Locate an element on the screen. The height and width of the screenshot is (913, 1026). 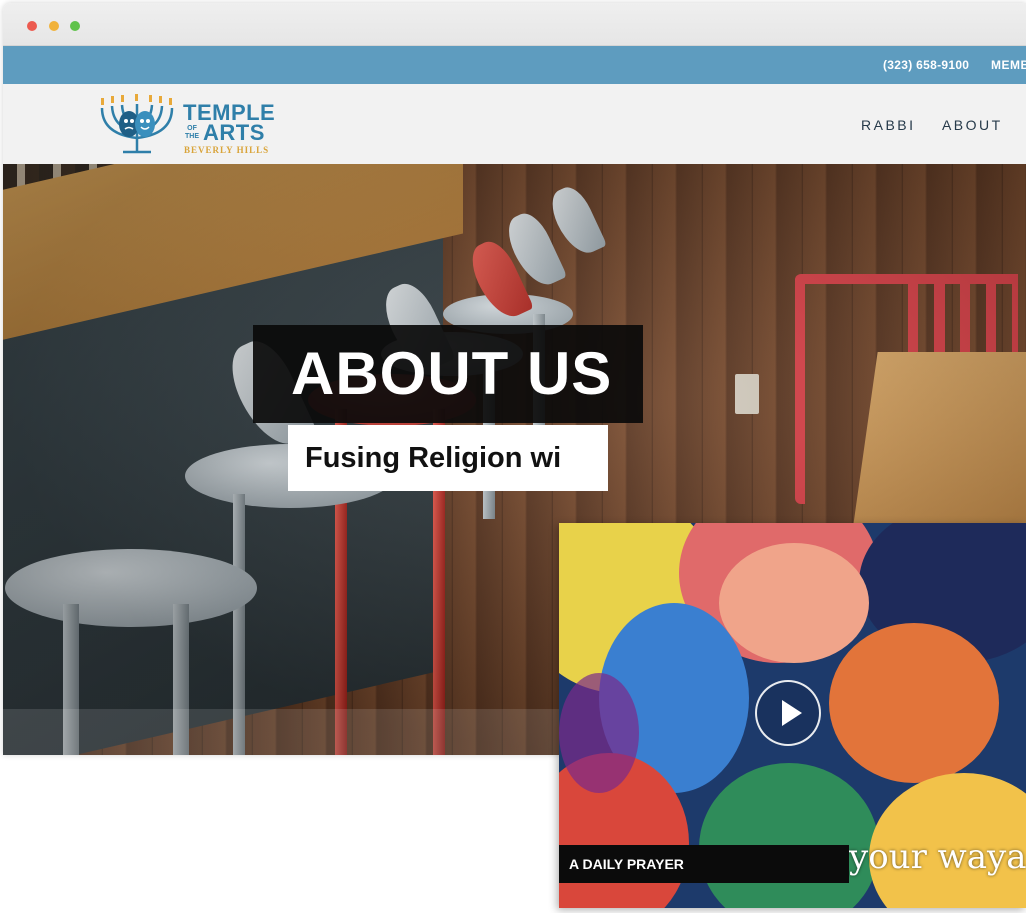
membership-link: MEMB is located at coordinates (1008, 65).